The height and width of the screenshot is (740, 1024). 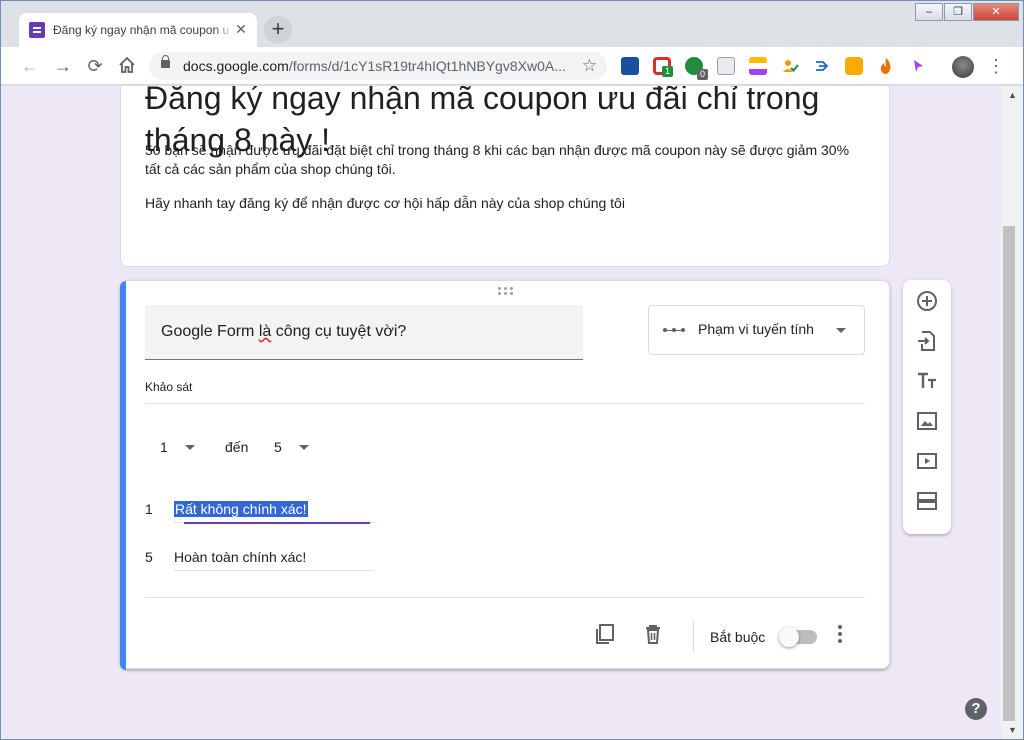 What do you see at coordinates (1009, 473) in the screenshot?
I see `scrollbar-thumb` at bounding box center [1009, 473].